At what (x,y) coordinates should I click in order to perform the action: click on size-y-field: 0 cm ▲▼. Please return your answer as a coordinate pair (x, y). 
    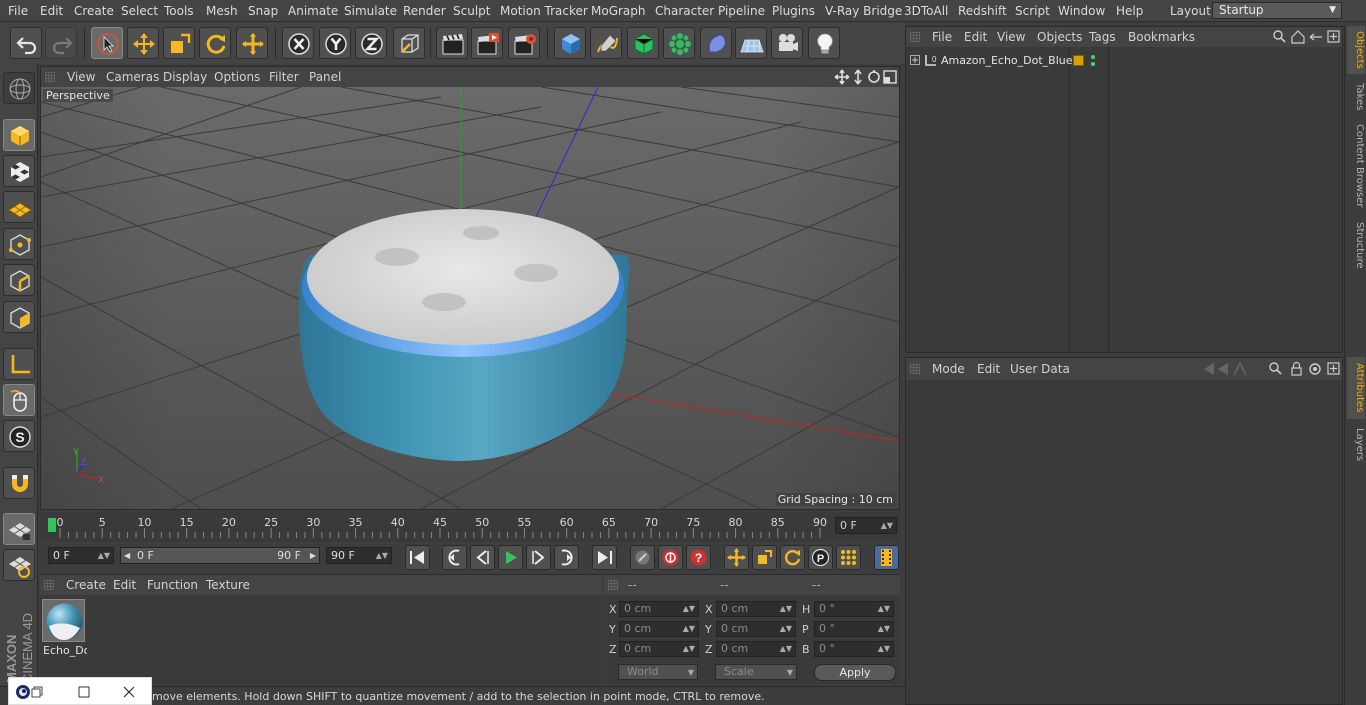
    Looking at the image, I should click on (756, 629).